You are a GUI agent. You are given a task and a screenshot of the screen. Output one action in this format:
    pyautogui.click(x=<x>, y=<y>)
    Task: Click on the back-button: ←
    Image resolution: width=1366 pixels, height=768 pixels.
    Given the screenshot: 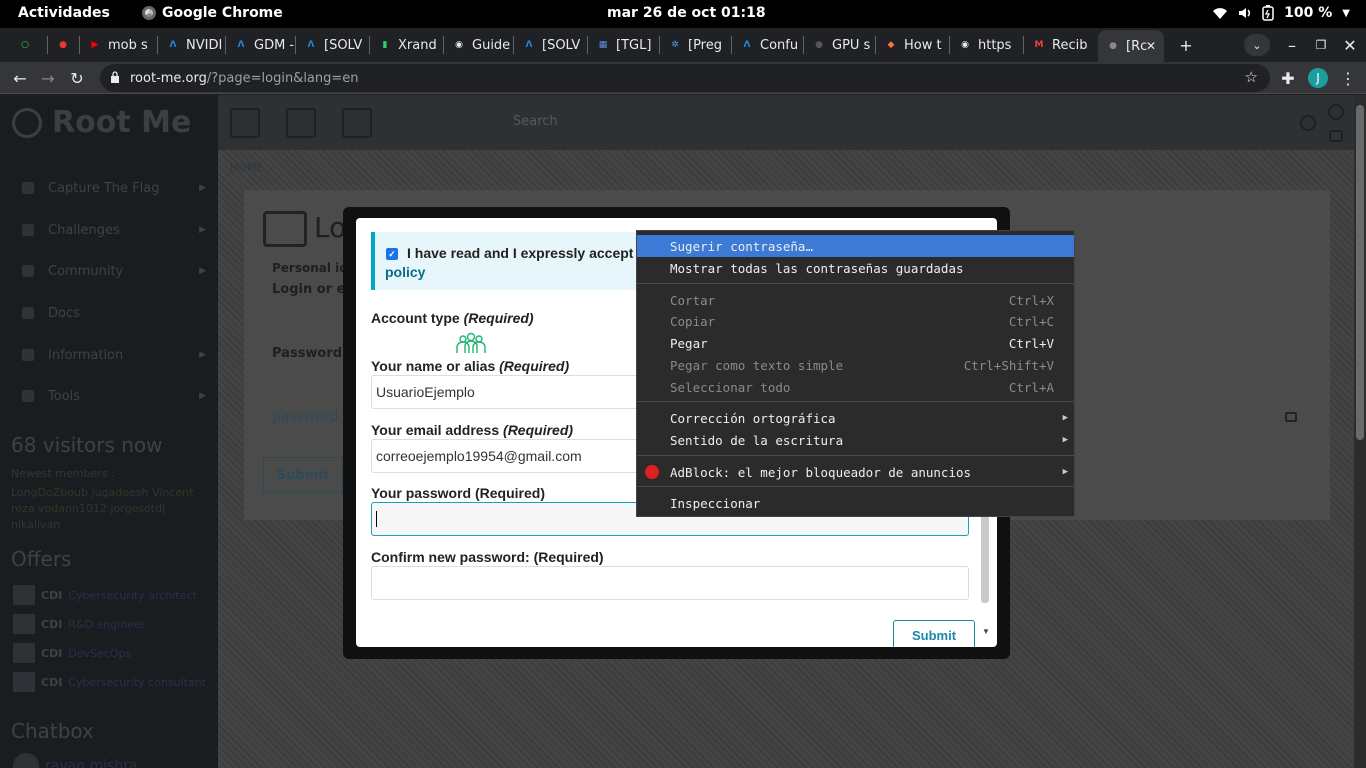 What is the action you would take?
    pyautogui.click(x=20, y=78)
    